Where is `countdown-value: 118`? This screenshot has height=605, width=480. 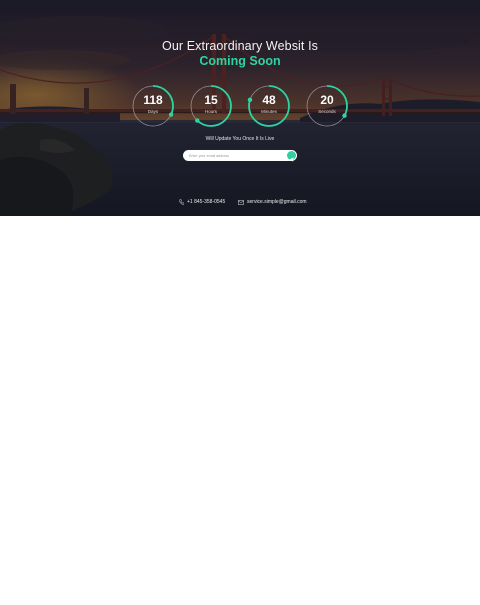 countdown-value: 118 is located at coordinates (153, 100).